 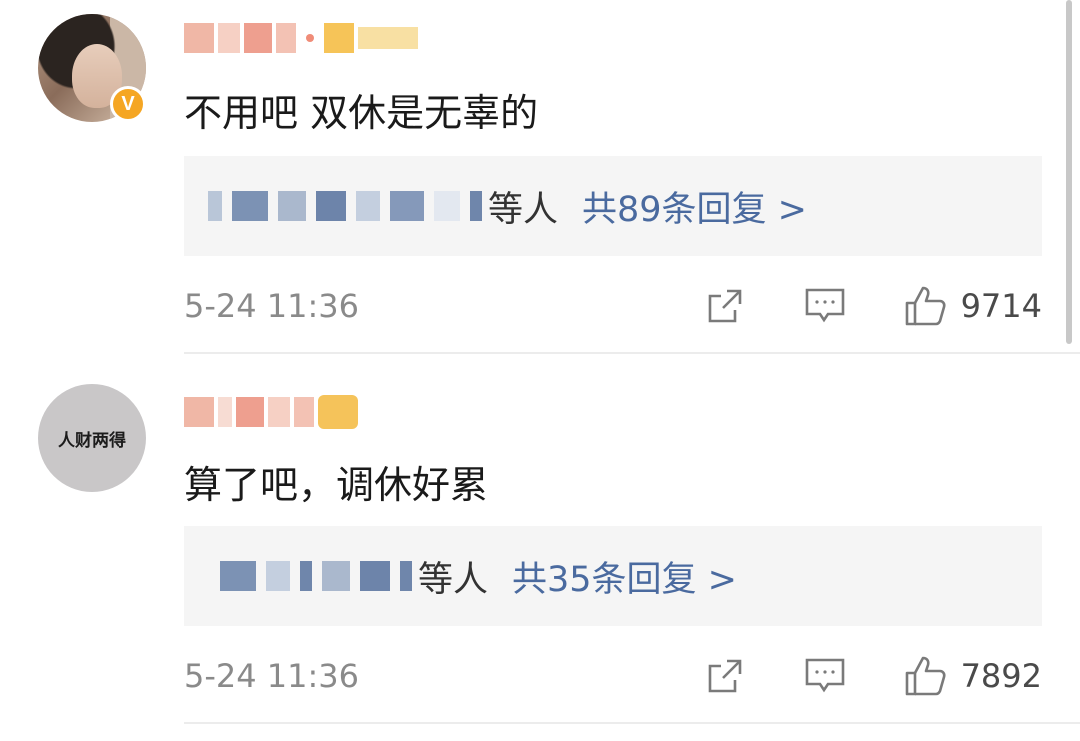 What do you see at coordinates (872, 676) in the screenshot?
I see `comment-actions: 7892` at bounding box center [872, 676].